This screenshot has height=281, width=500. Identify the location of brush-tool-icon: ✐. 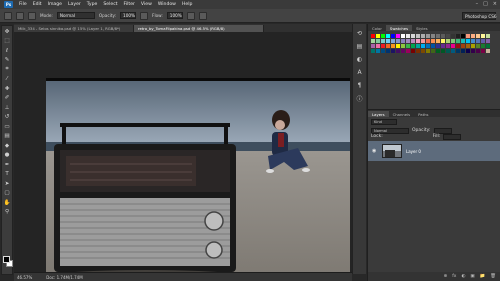
(7, 98).